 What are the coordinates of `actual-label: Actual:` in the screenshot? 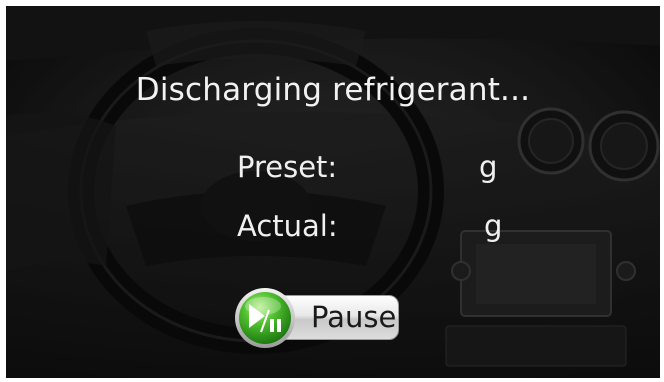 It's located at (287, 226).